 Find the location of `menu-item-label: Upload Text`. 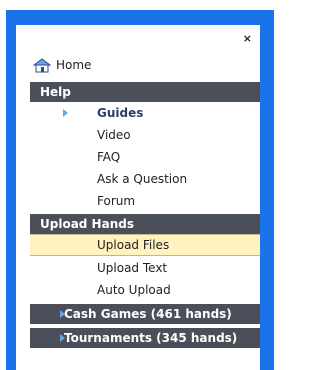

menu-item-label: Upload Text is located at coordinates (132, 268).